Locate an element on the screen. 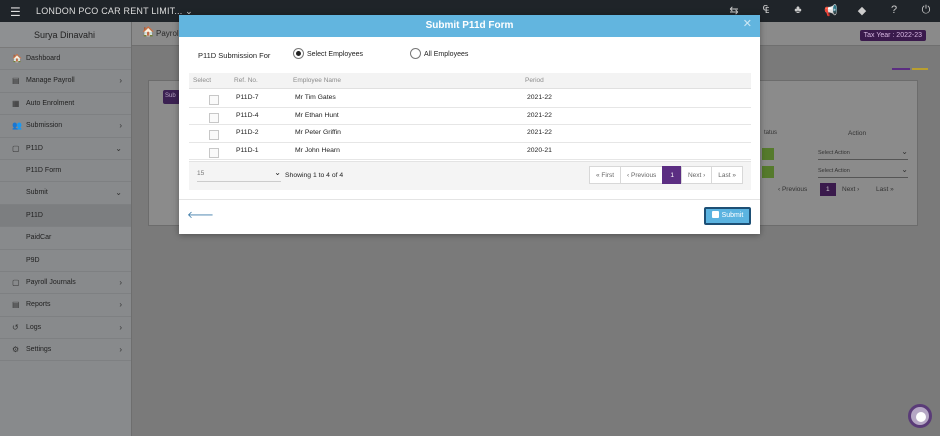  page-size-value: 15 is located at coordinates (201, 173).